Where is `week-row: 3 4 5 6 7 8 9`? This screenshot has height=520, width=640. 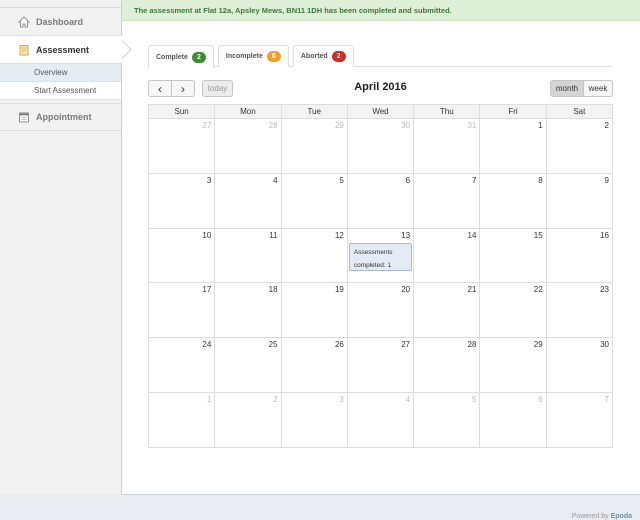
week-row: 3 4 5 6 7 8 9 is located at coordinates (381, 201).